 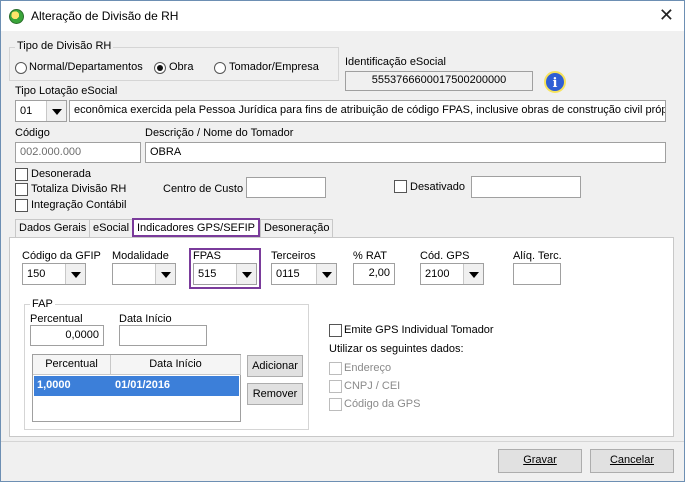 What do you see at coordinates (42, 304) in the screenshot?
I see `fap-legend: FAP` at bounding box center [42, 304].